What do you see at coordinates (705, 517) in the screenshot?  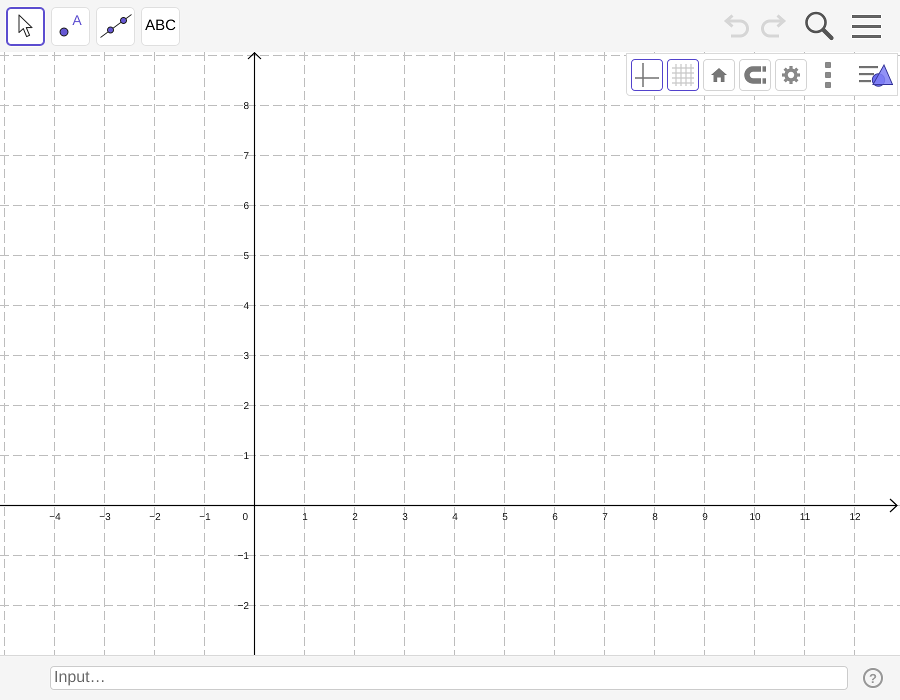 I see `axis-label: 9` at bounding box center [705, 517].